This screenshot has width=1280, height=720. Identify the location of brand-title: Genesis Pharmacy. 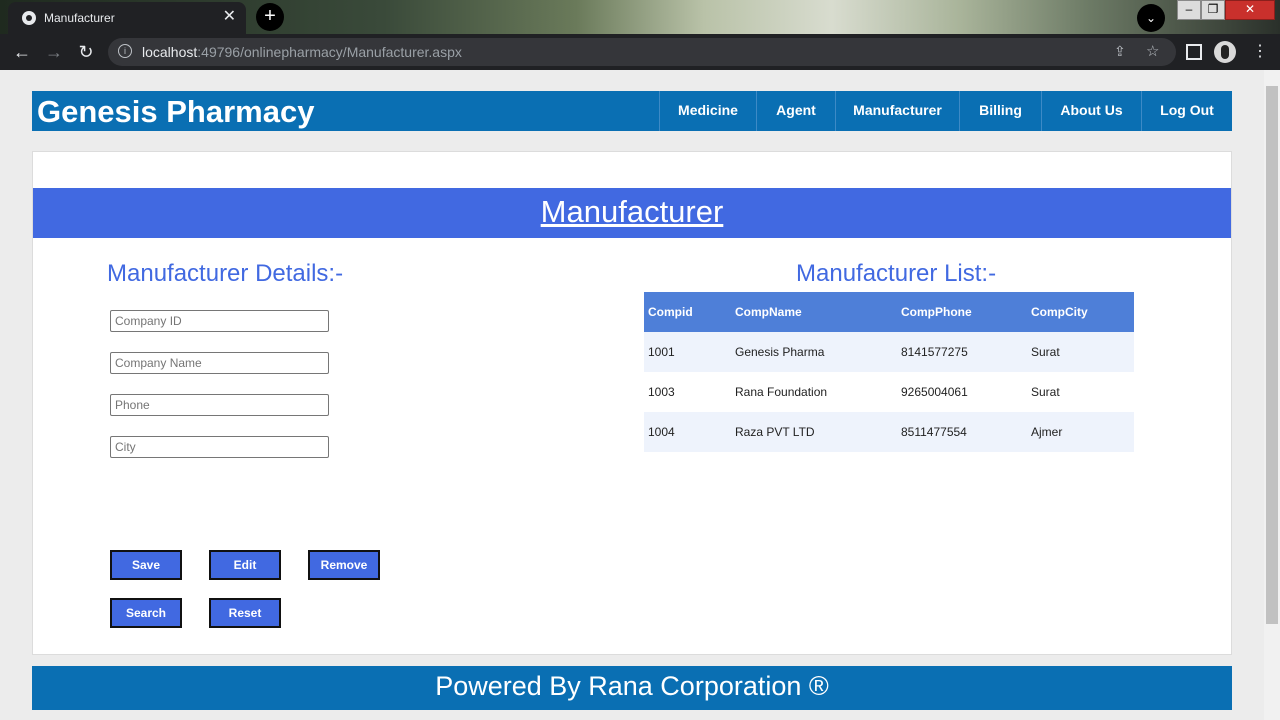
(175, 112).